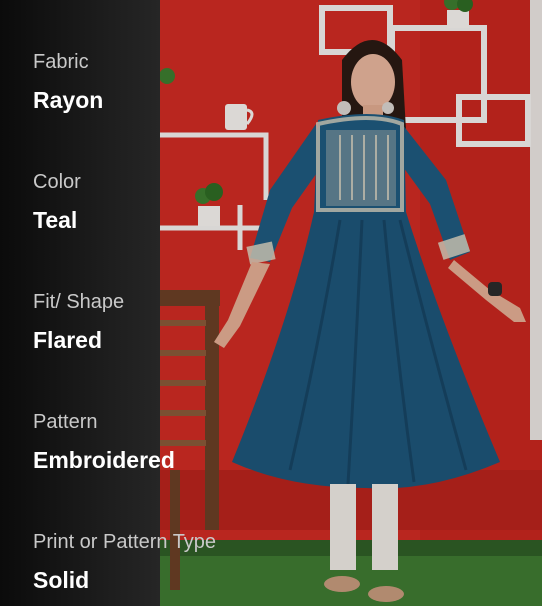 This screenshot has width=542, height=606. What do you see at coordinates (57, 202) in the screenshot?
I see `attribute-color: Color Teal` at bounding box center [57, 202].